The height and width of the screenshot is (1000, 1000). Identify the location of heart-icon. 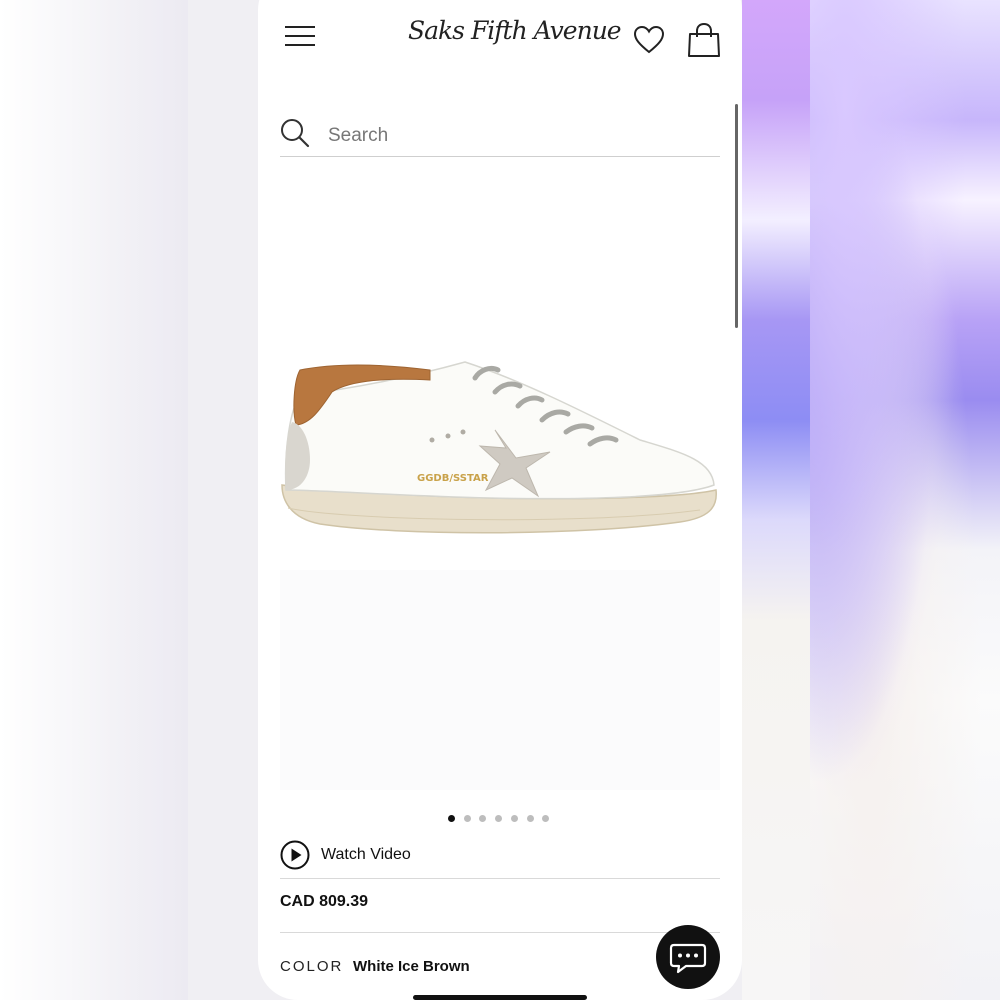
(649, 40).